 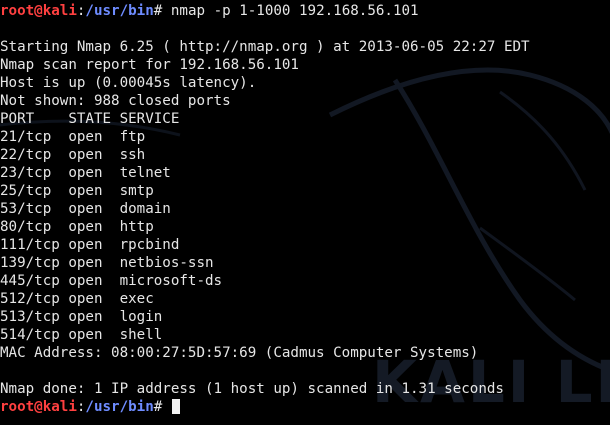 I want to click on input-prompt-line: root@kali:/usr/bin#, so click(x=305, y=407).